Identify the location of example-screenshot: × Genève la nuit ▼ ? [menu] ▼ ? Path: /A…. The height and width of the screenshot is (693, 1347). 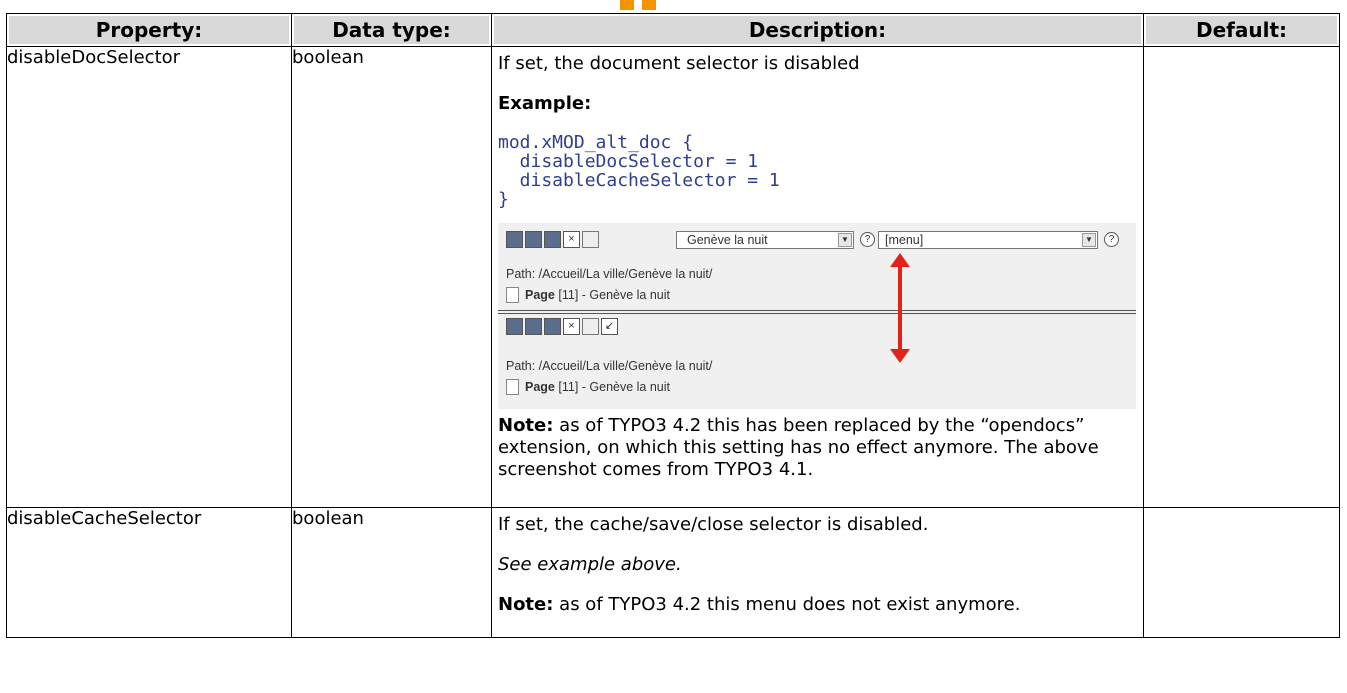
(817, 316).